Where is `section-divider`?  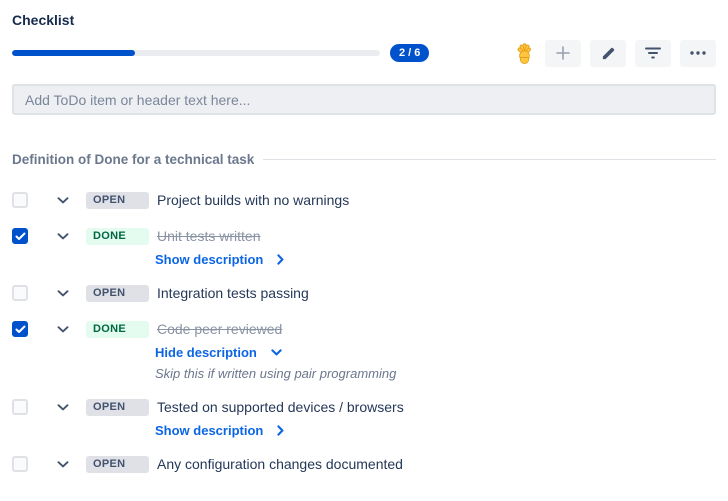
section-divider is located at coordinates (489, 159).